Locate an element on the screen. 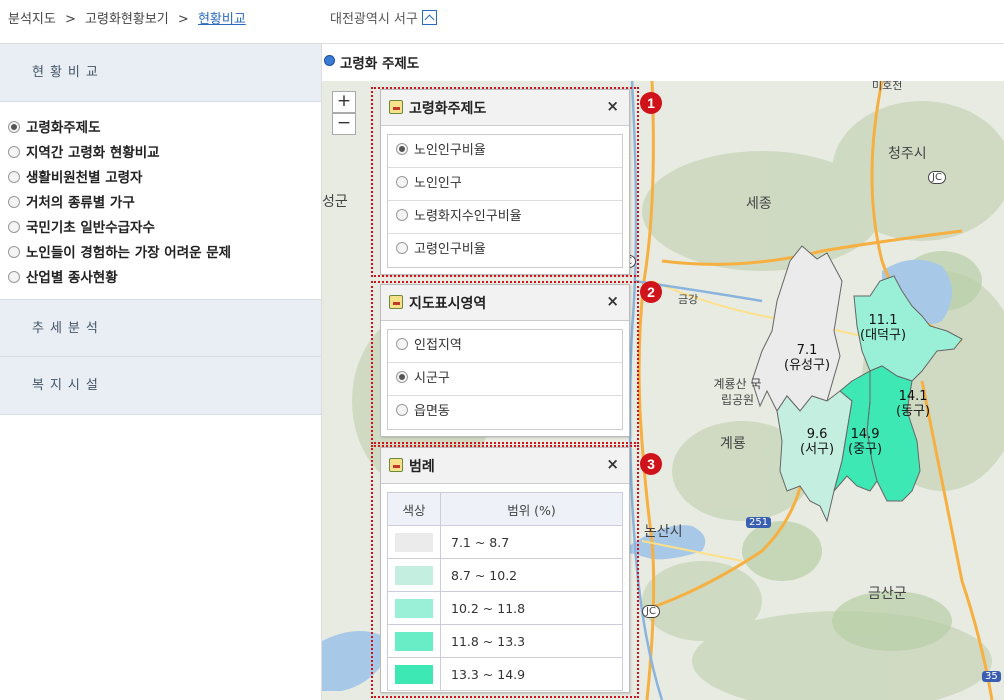  district-label-yuseong: 7.1 (유성구) is located at coordinates (807, 358).